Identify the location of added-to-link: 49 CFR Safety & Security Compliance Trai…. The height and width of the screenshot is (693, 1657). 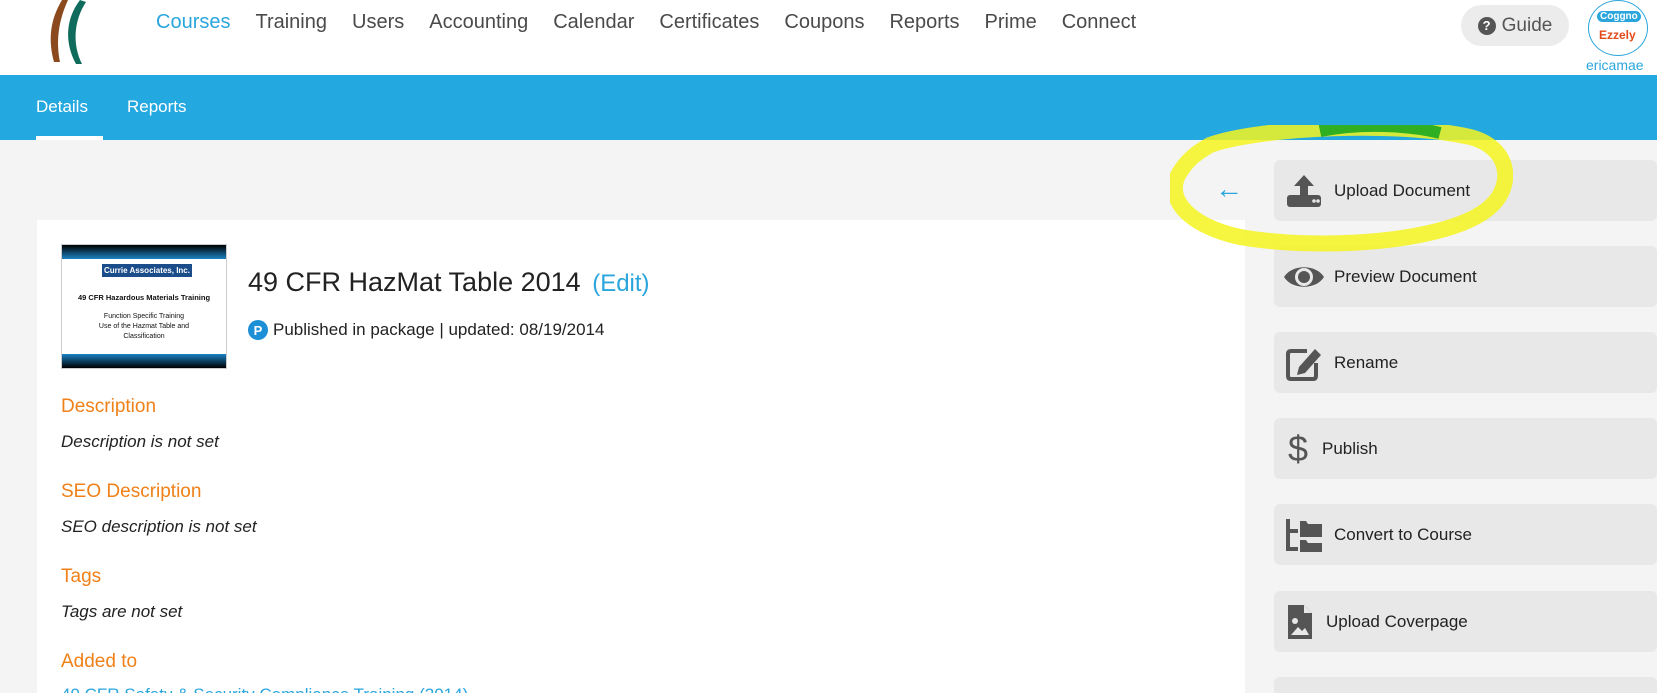
(264, 689).